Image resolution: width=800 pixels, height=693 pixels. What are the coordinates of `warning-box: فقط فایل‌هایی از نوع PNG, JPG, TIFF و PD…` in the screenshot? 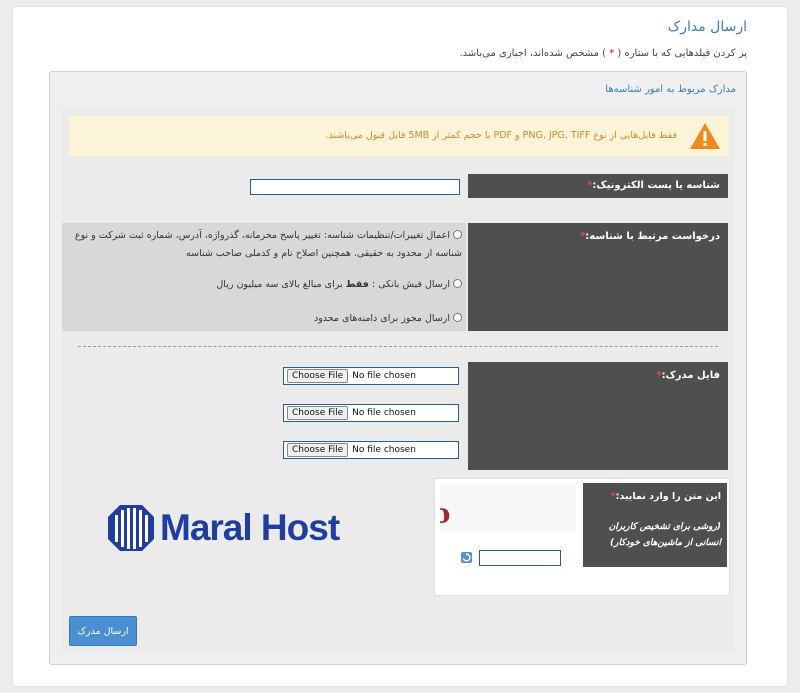 It's located at (399, 136).